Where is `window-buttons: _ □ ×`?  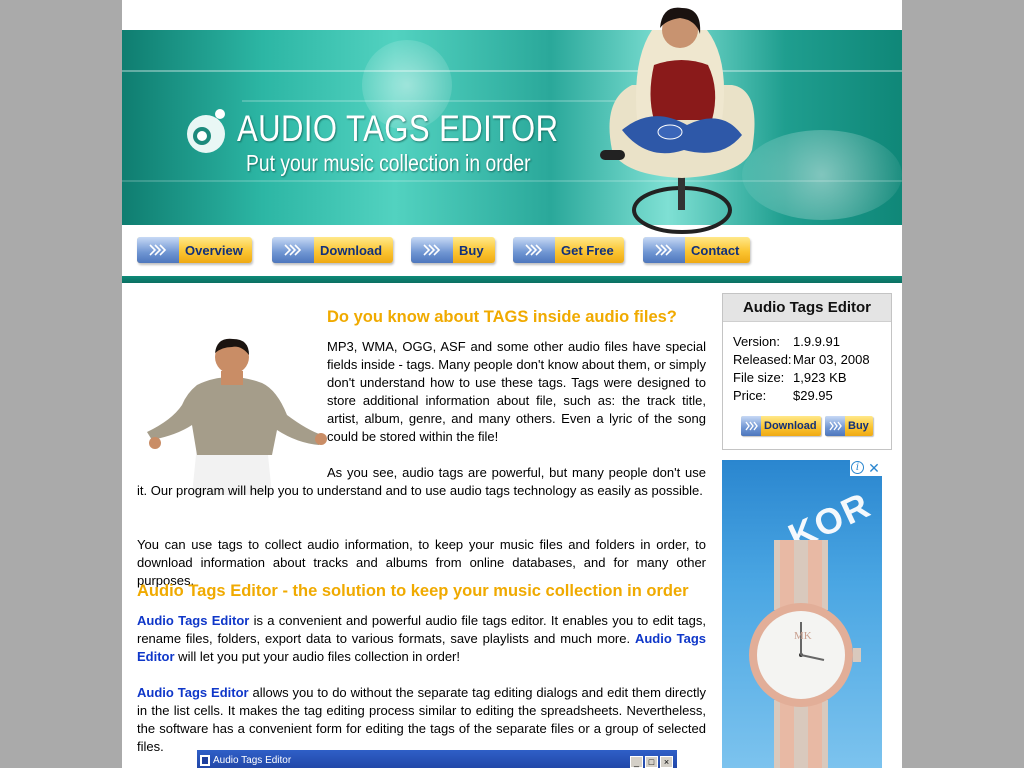
window-buttons: _ □ × is located at coordinates (650, 760).